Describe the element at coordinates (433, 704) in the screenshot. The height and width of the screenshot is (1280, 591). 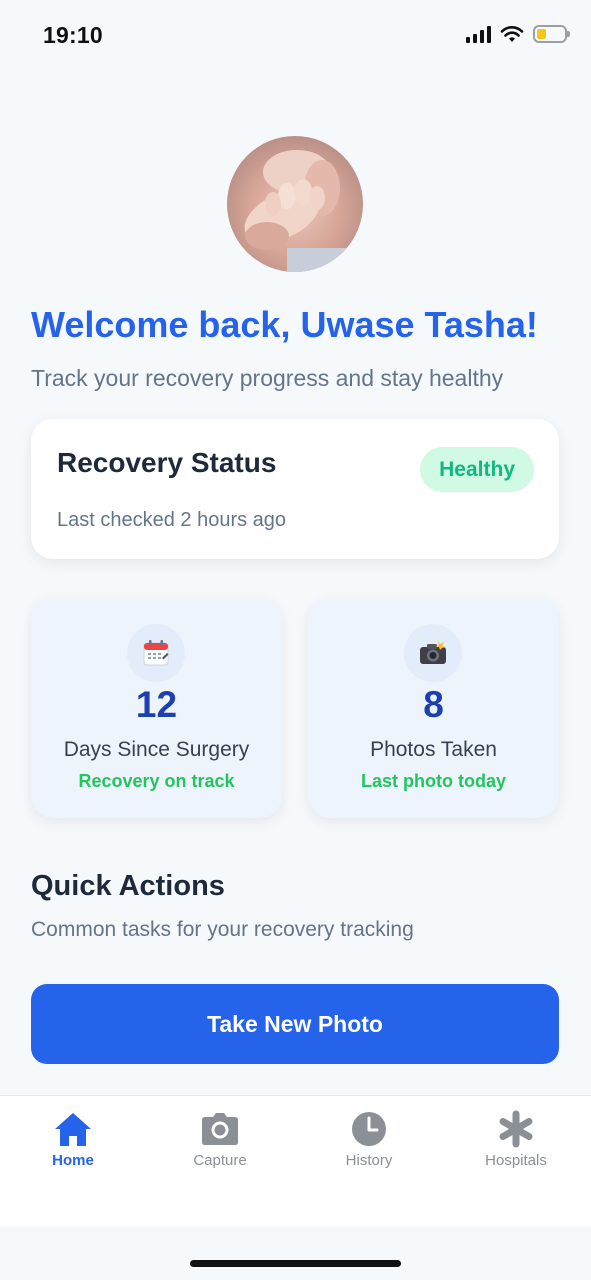
I see `photos-taken-value: 8` at that location.